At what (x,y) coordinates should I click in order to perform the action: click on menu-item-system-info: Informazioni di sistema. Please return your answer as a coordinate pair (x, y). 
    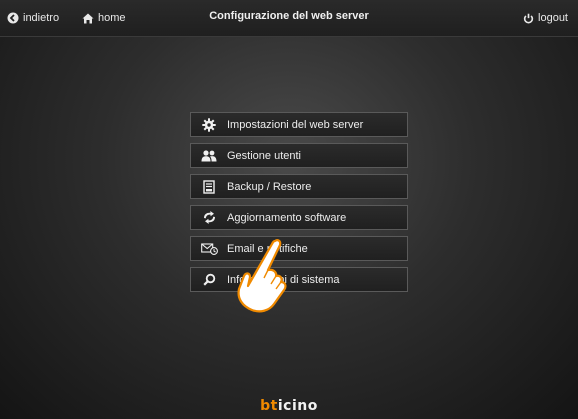
    Looking at the image, I should click on (299, 279).